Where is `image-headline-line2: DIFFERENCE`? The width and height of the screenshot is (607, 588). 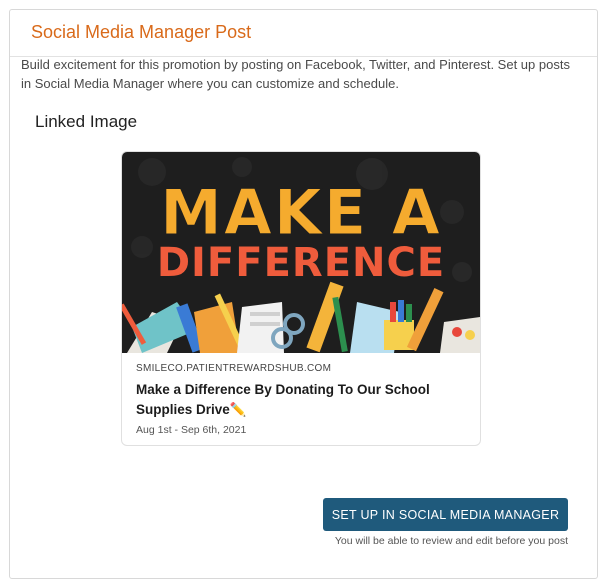 image-headline-line2: DIFFERENCE is located at coordinates (301, 263).